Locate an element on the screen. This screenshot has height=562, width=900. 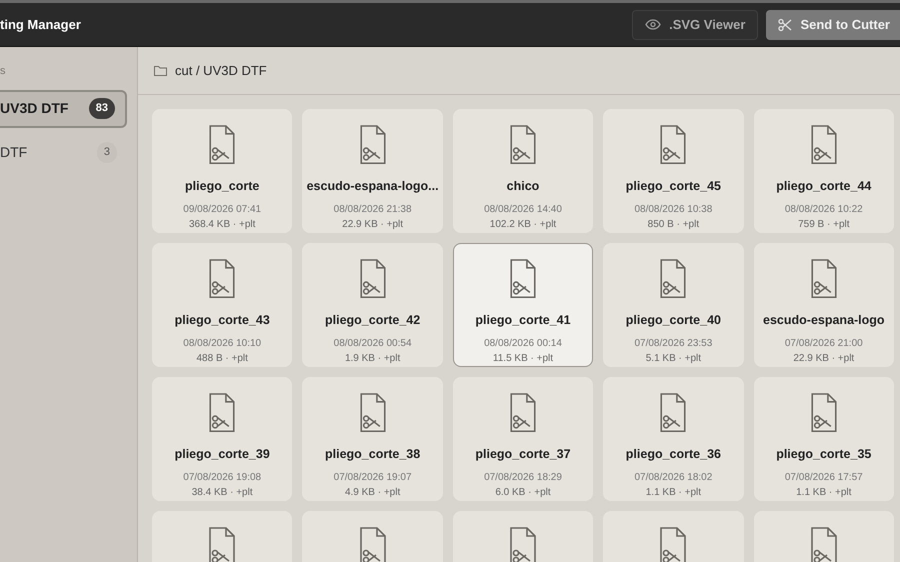
file-card: pliego_corte_42 08/08/2026 00:54 1.9 KB · +plt is located at coordinates (372, 305).